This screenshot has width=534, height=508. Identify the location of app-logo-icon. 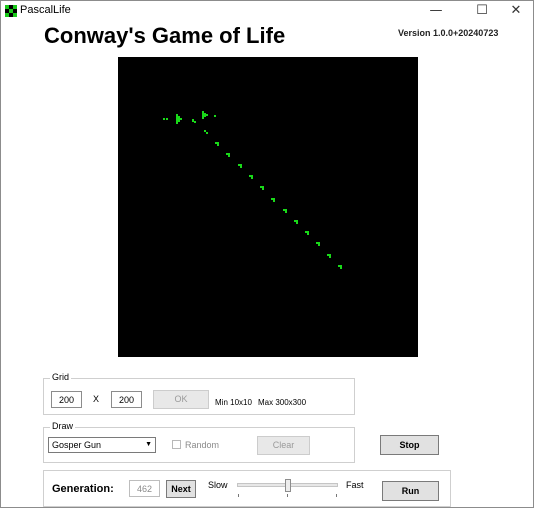
(11, 11).